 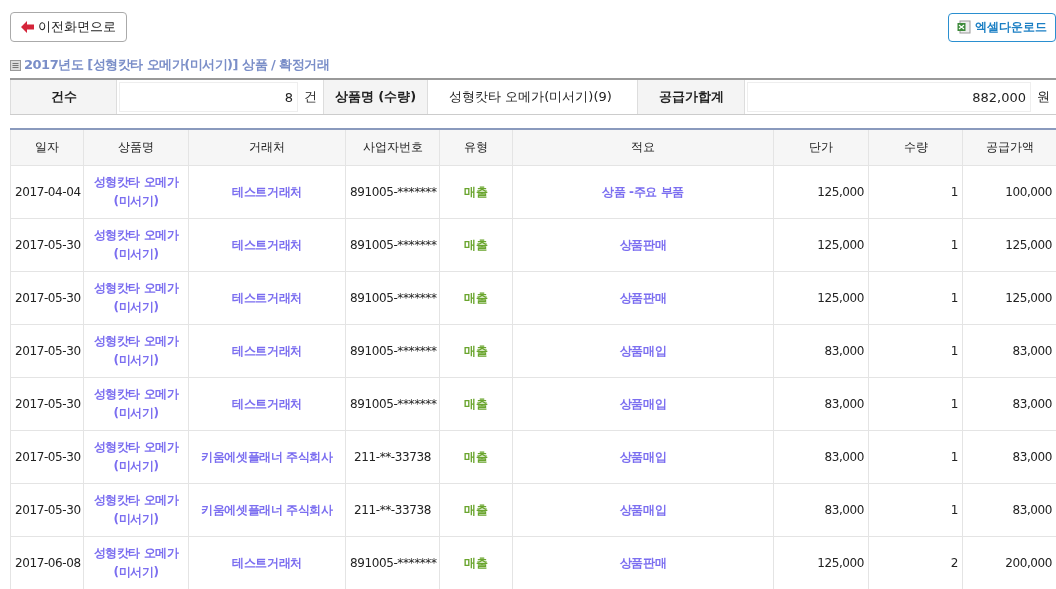 What do you see at coordinates (28, 27) in the screenshot?
I see `arrow-left-icon` at bounding box center [28, 27].